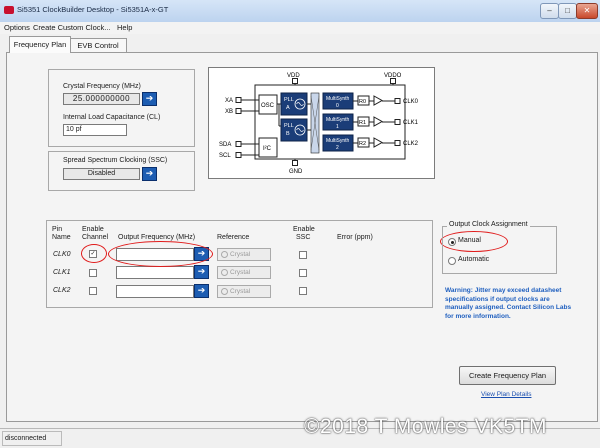  What do you see at coordinates (94, 253) in the screenshot?
I see `highlight-enable-clk0` at bounding box center [94, 253].